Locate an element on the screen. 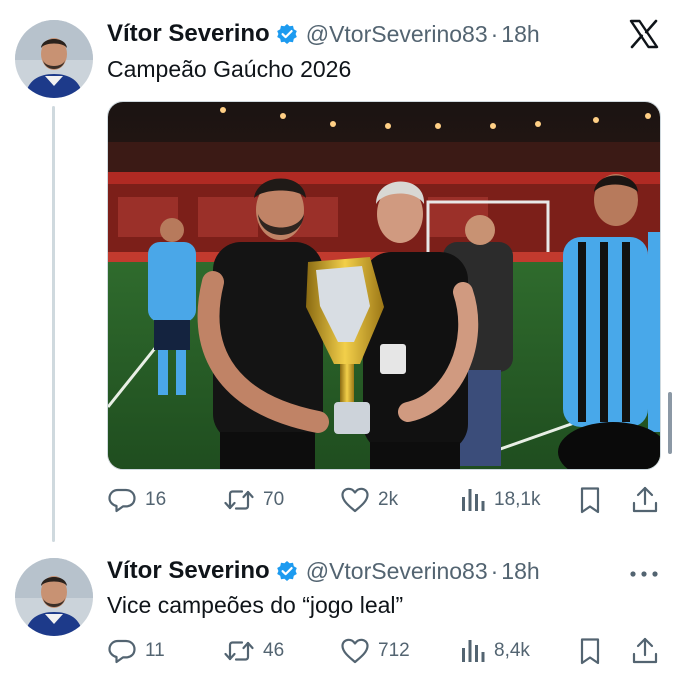  reply-button: 11 is located at coordinates (136, 651).